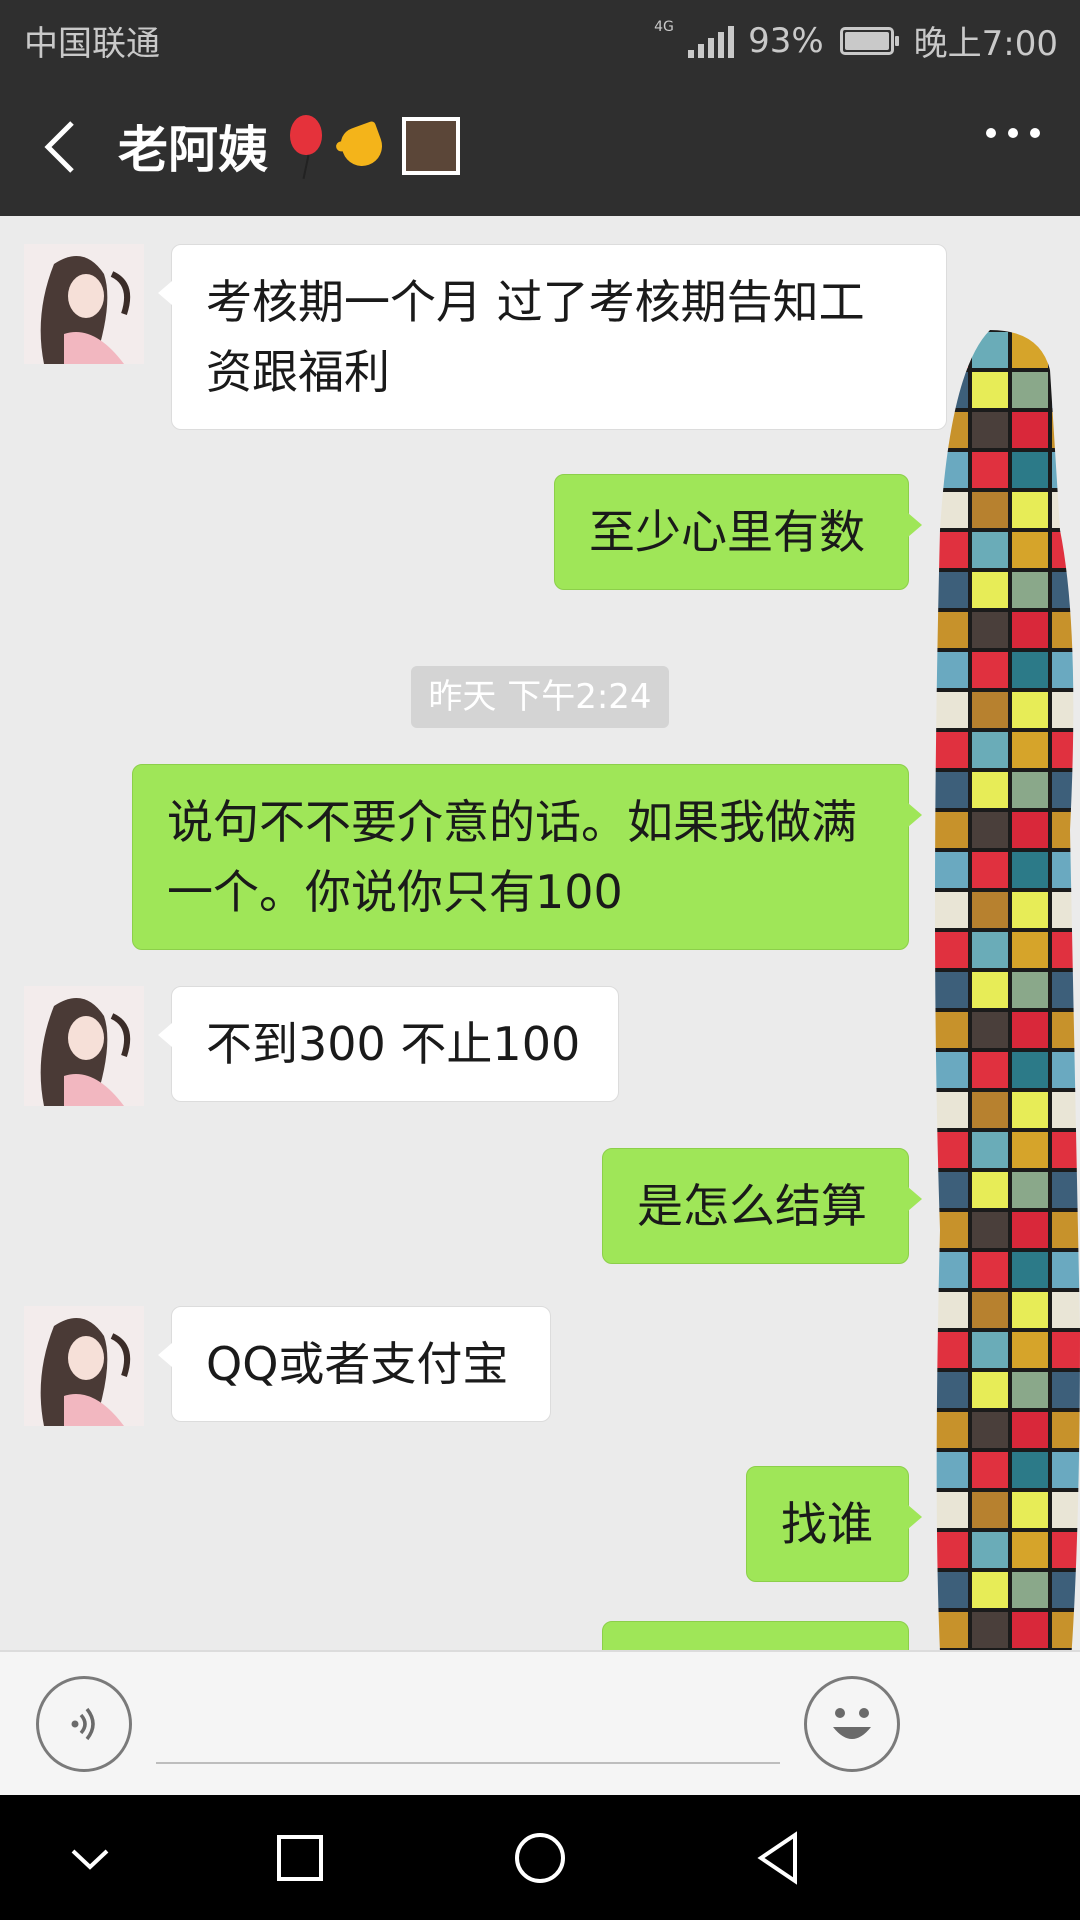  I want to click on chat-title: 老阿姨, so click(289, 146).